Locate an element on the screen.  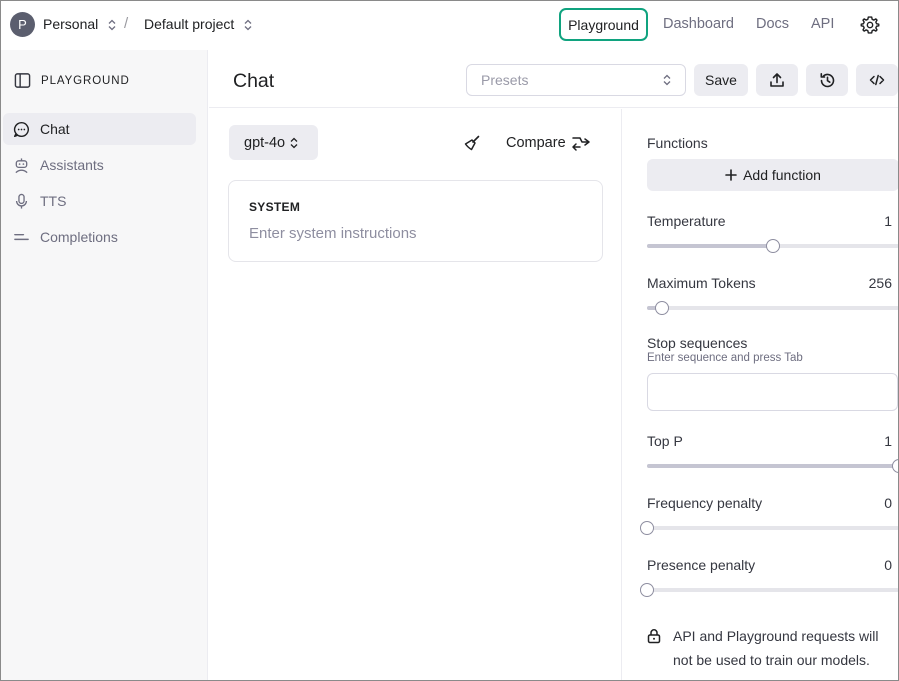
max-tokens-value: 256 is located at coordinates (880, 283).